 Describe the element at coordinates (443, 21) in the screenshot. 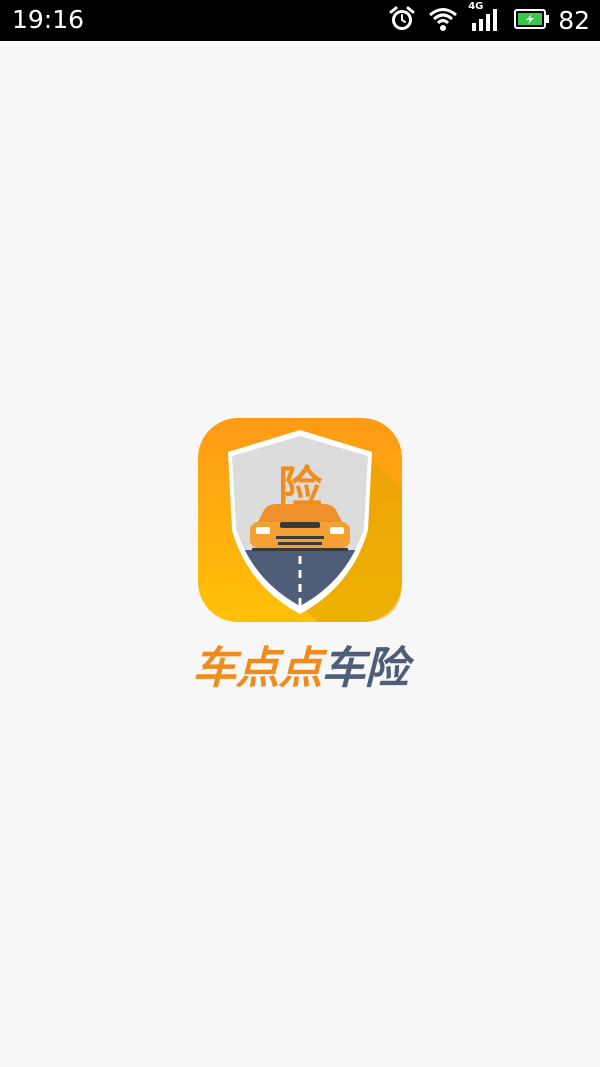

I see `wifi-icon` at that location.